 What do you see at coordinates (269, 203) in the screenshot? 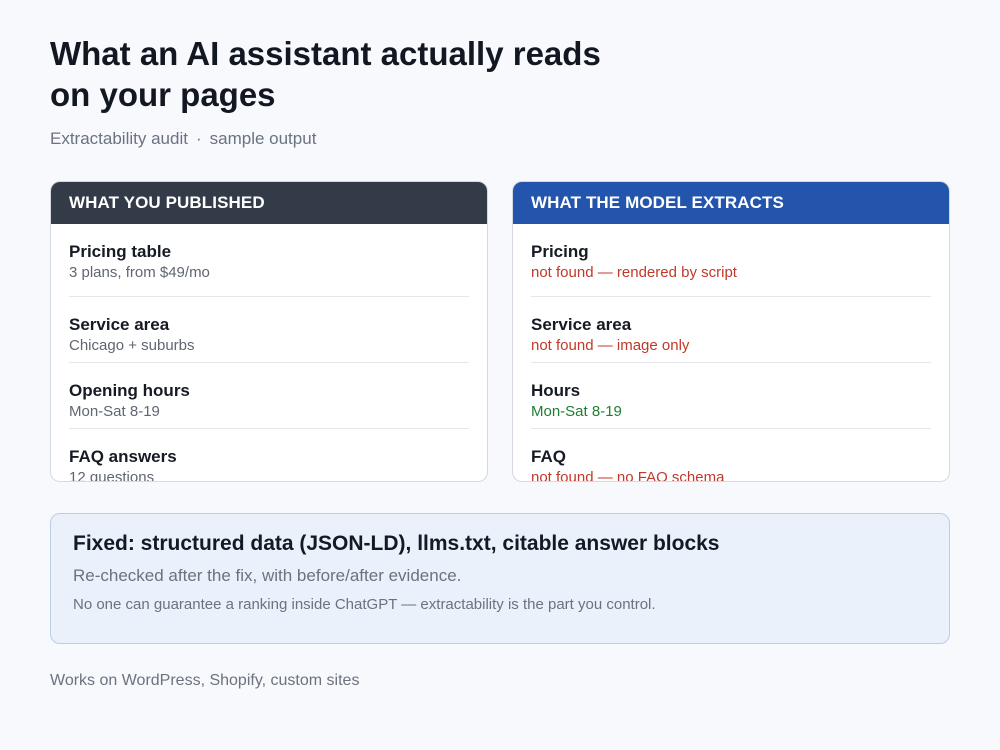
I see `published-panel-heading: WHAT YOU PUBLISHED` at bounding box center [269, 203].